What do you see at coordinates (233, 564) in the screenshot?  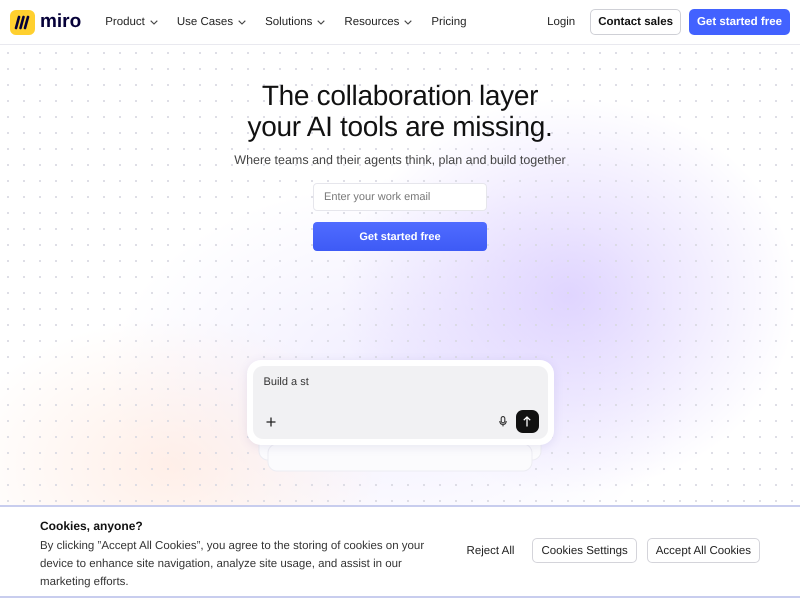 I see `cookie-description: By clicking ”Accept All Cookies”, you agree to the storing of cookies on your device to enhance site navigation, analyze site usage, and assist in our marketing efforts.` at bounding box center [233, 564].